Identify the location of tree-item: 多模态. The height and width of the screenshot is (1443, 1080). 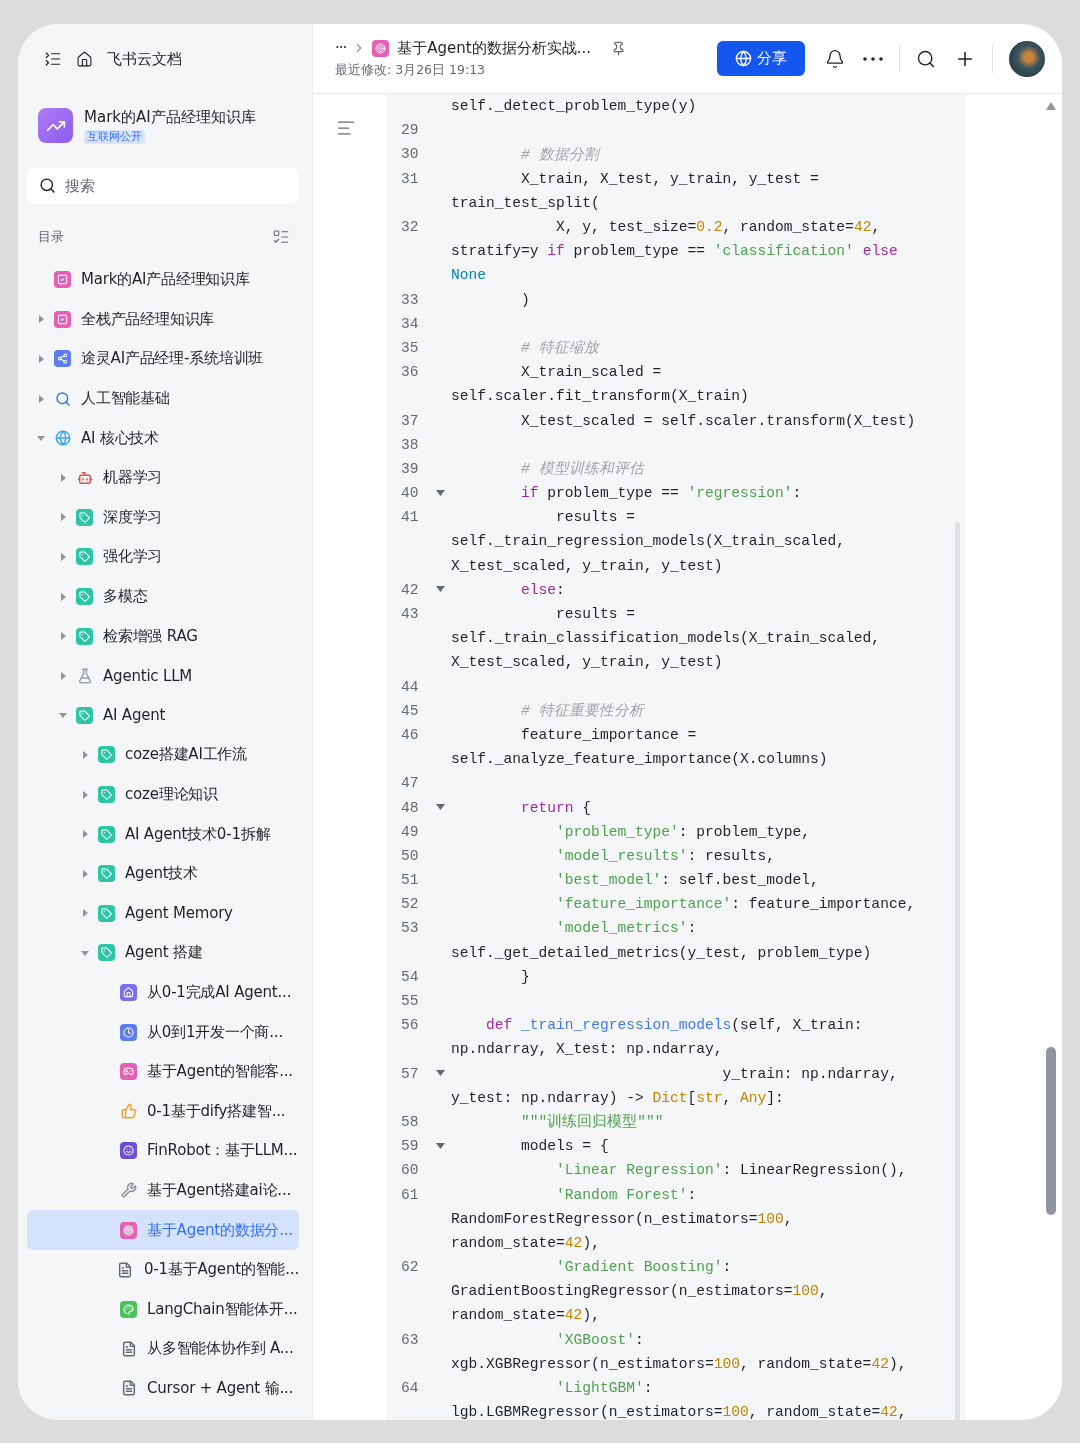
(163, 596).